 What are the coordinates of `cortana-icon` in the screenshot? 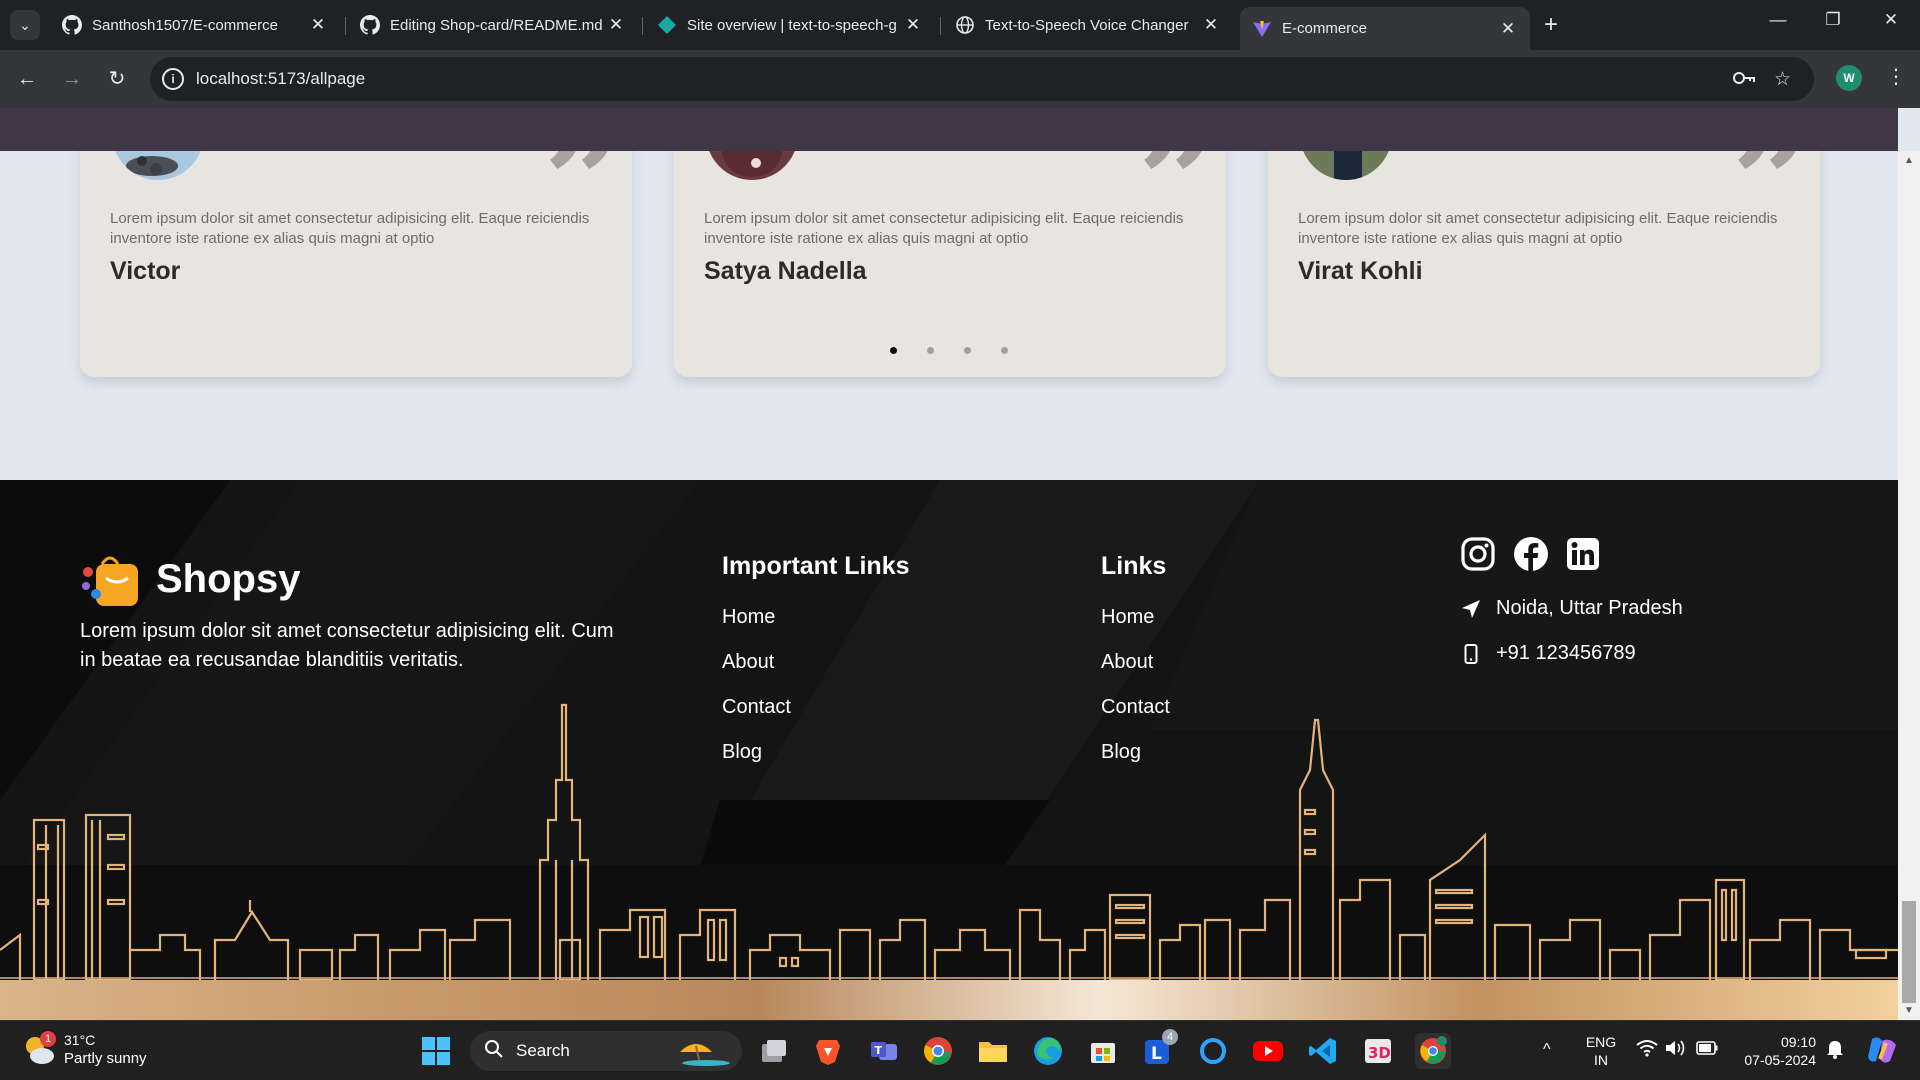 It's located at (1213, 1051).